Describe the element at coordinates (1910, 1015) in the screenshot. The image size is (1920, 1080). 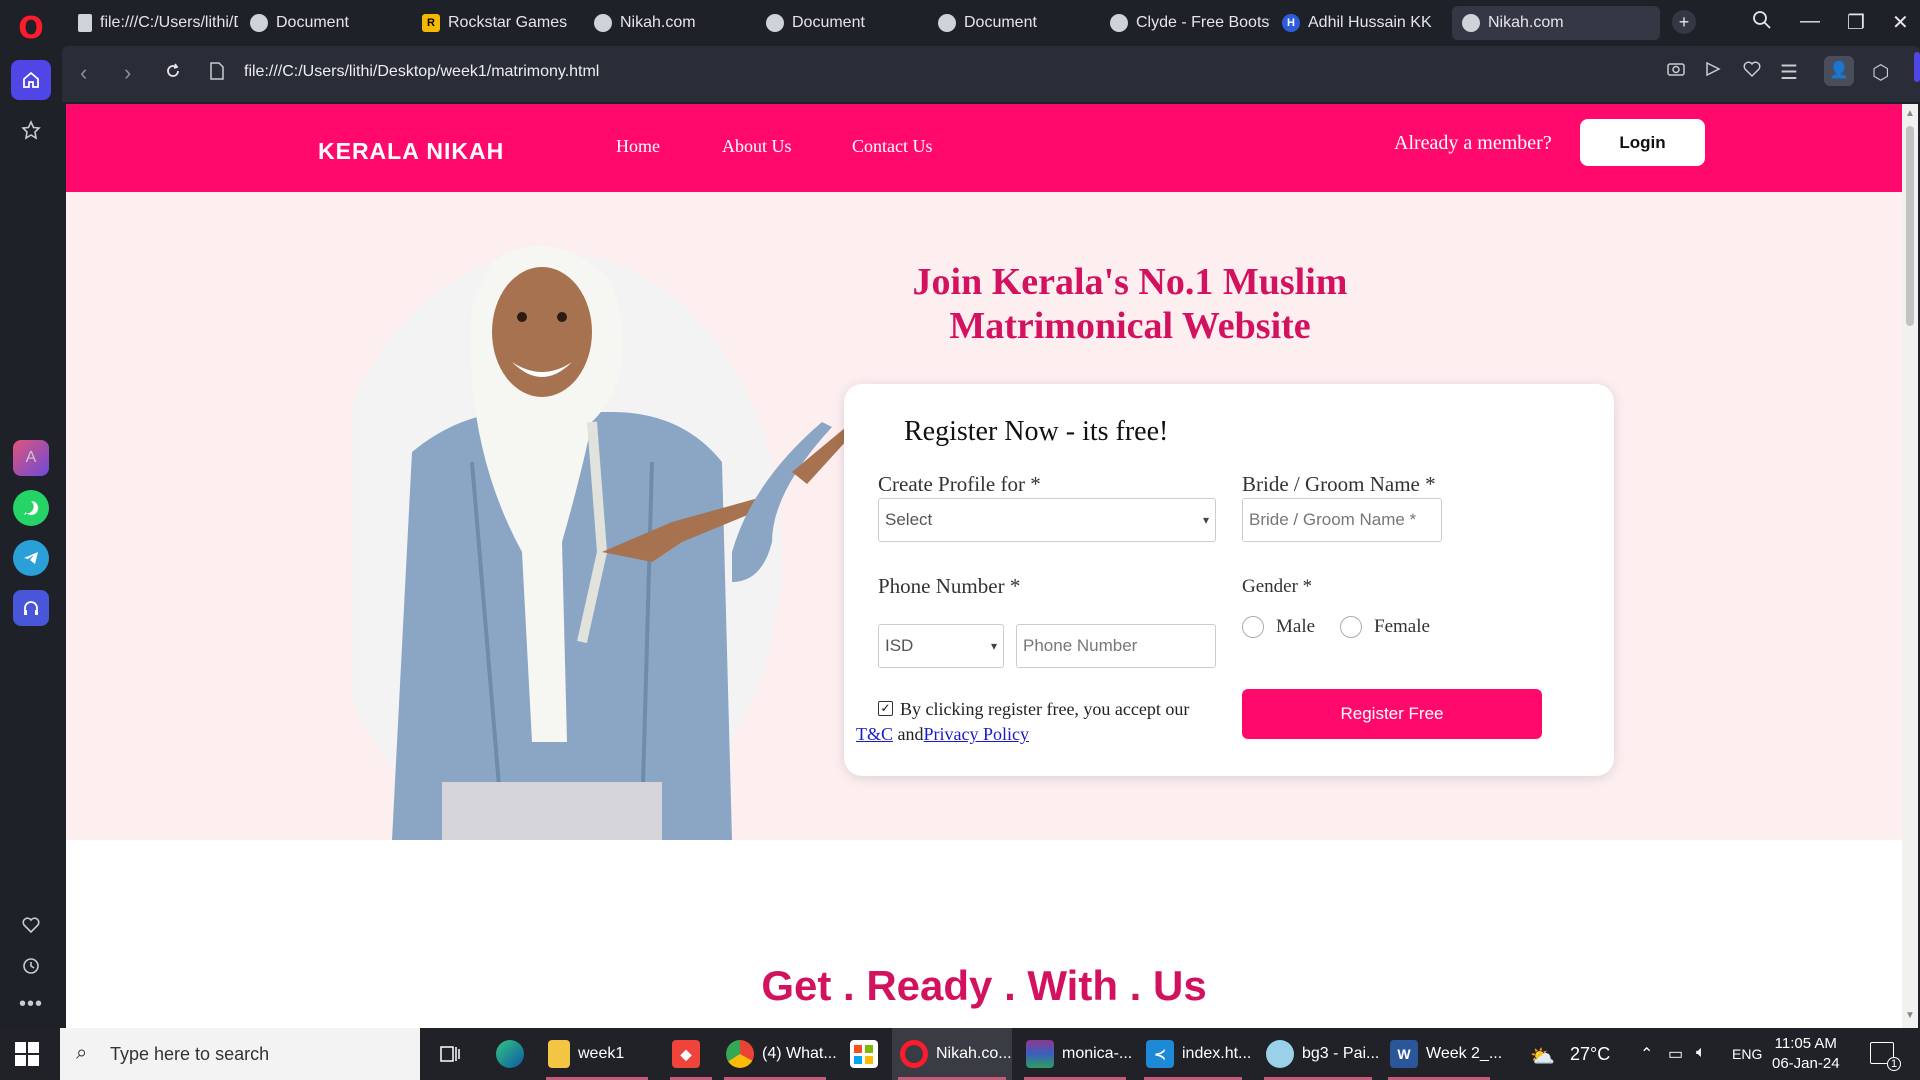
I see `scroll-down-icon: ▼` at that location.